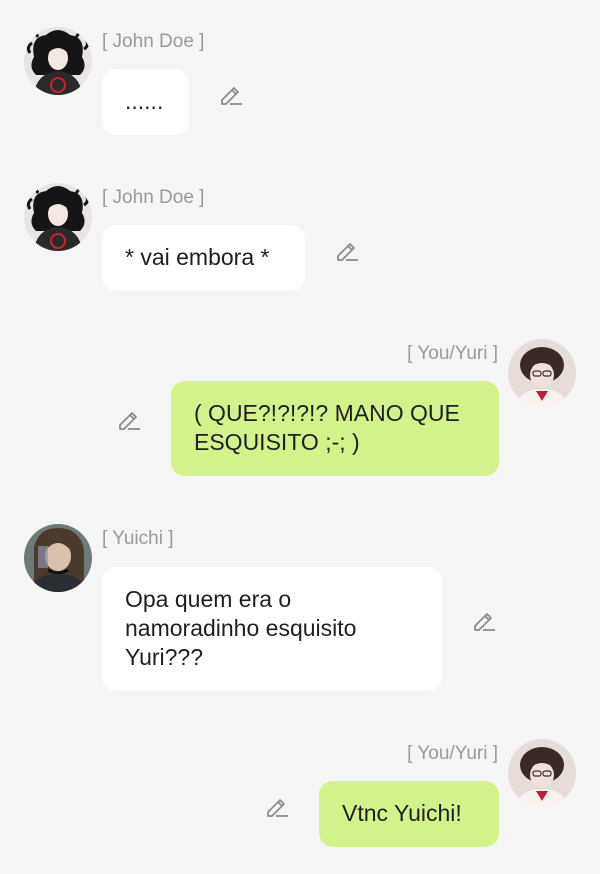  I want to click on yuichi-avatar, so click(58, 558).